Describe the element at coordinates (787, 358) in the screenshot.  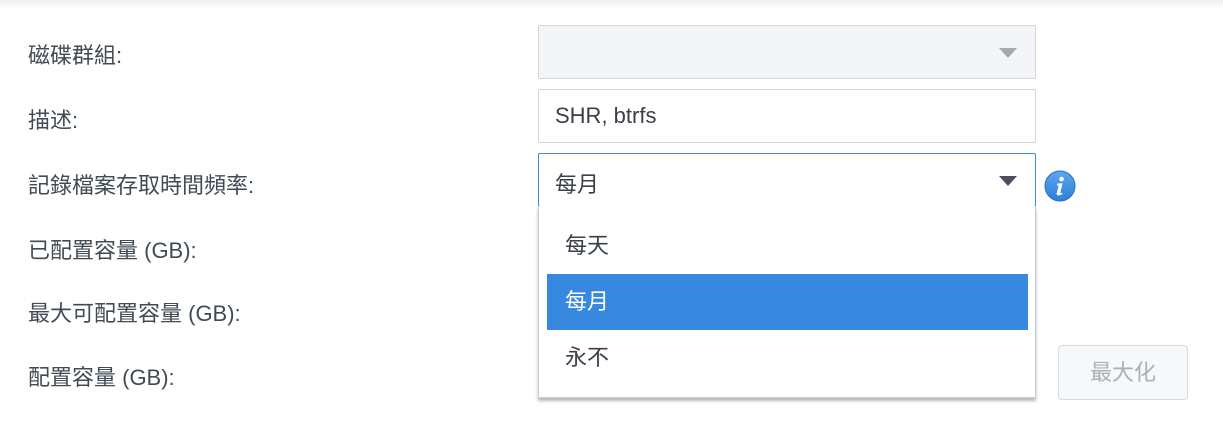
I see `option-never: 永不` at that location.